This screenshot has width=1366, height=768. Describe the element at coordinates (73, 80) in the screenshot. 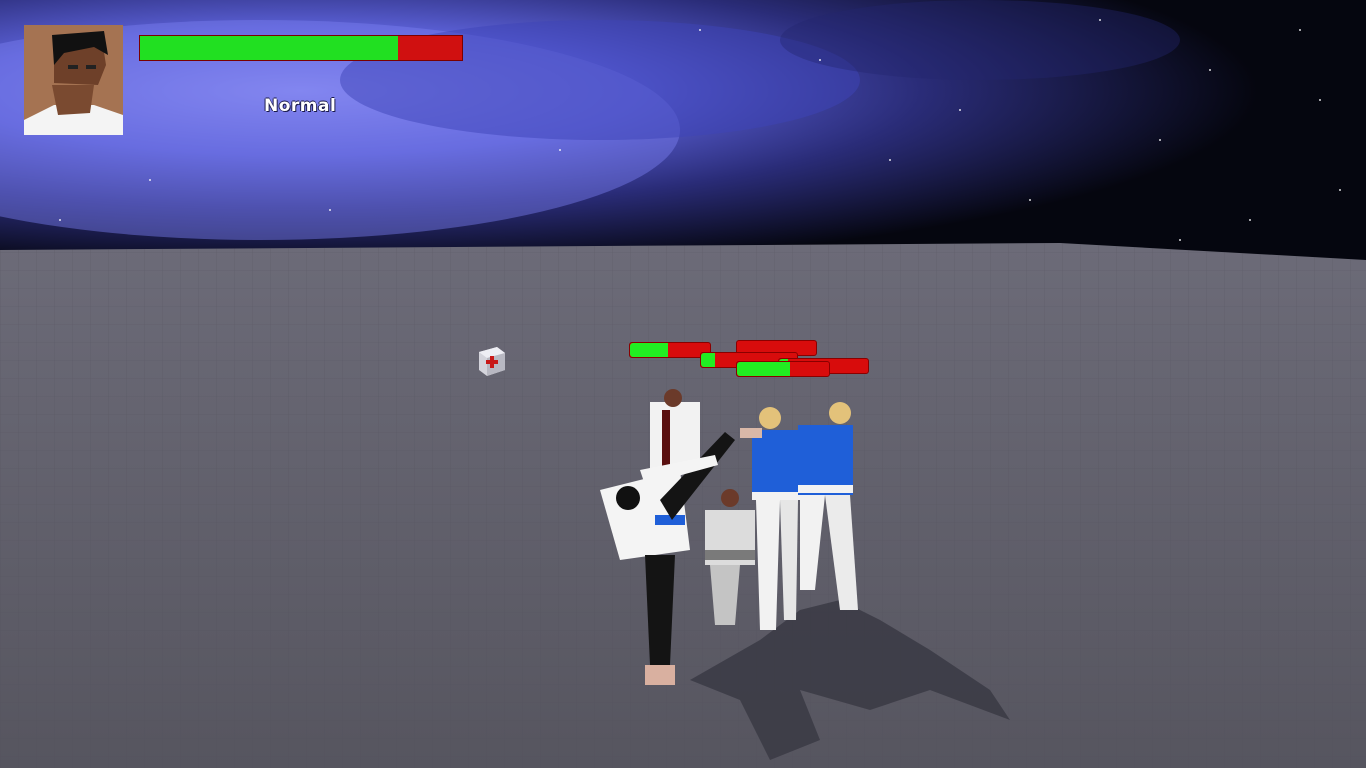

I see `player-portrait` at that location.